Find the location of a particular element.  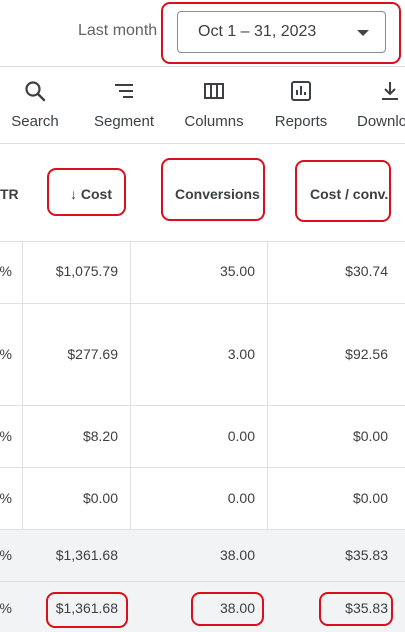

table-row: % $0.00 0.00 $0.00 is located at coordinates (202, 499).